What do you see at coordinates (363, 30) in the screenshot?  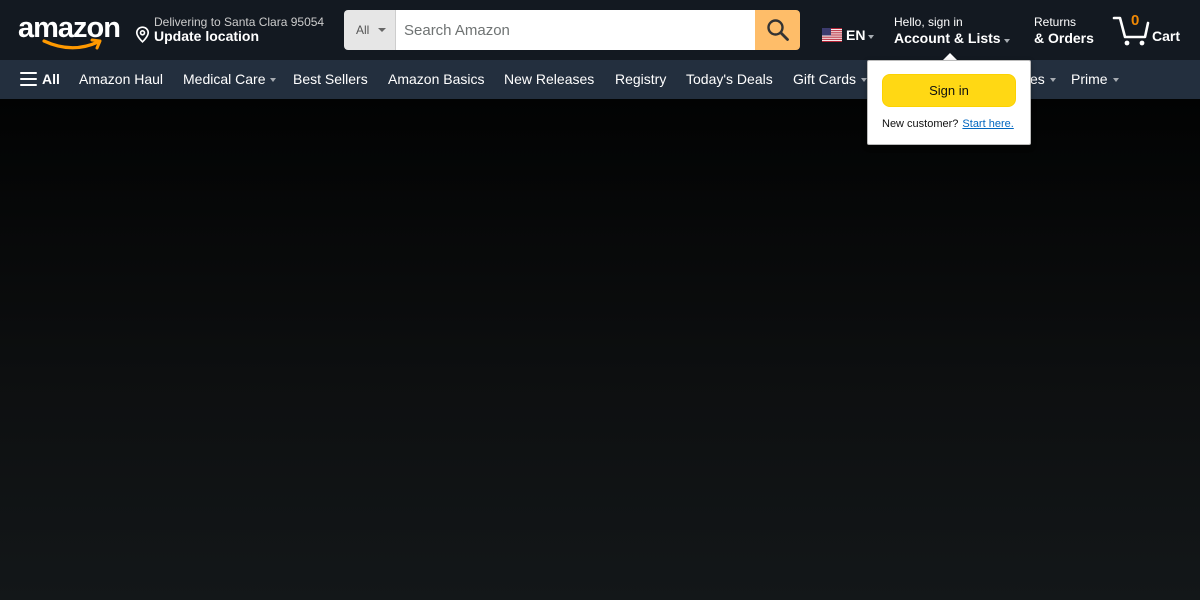 I see `search-department-label: All` at bounding box center [363, 30].